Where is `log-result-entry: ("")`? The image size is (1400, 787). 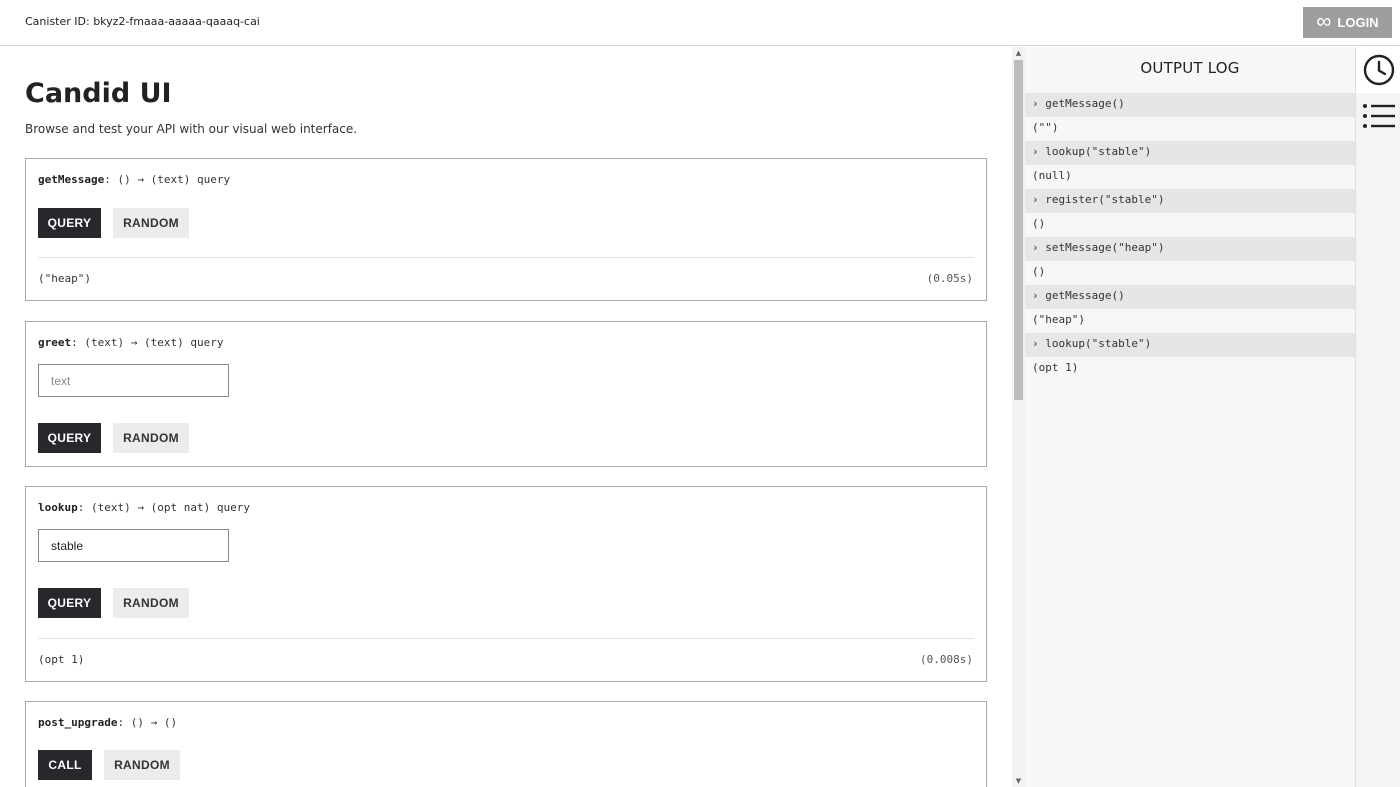 log-result-entry: ("") is located at coordinates (1045, 127).